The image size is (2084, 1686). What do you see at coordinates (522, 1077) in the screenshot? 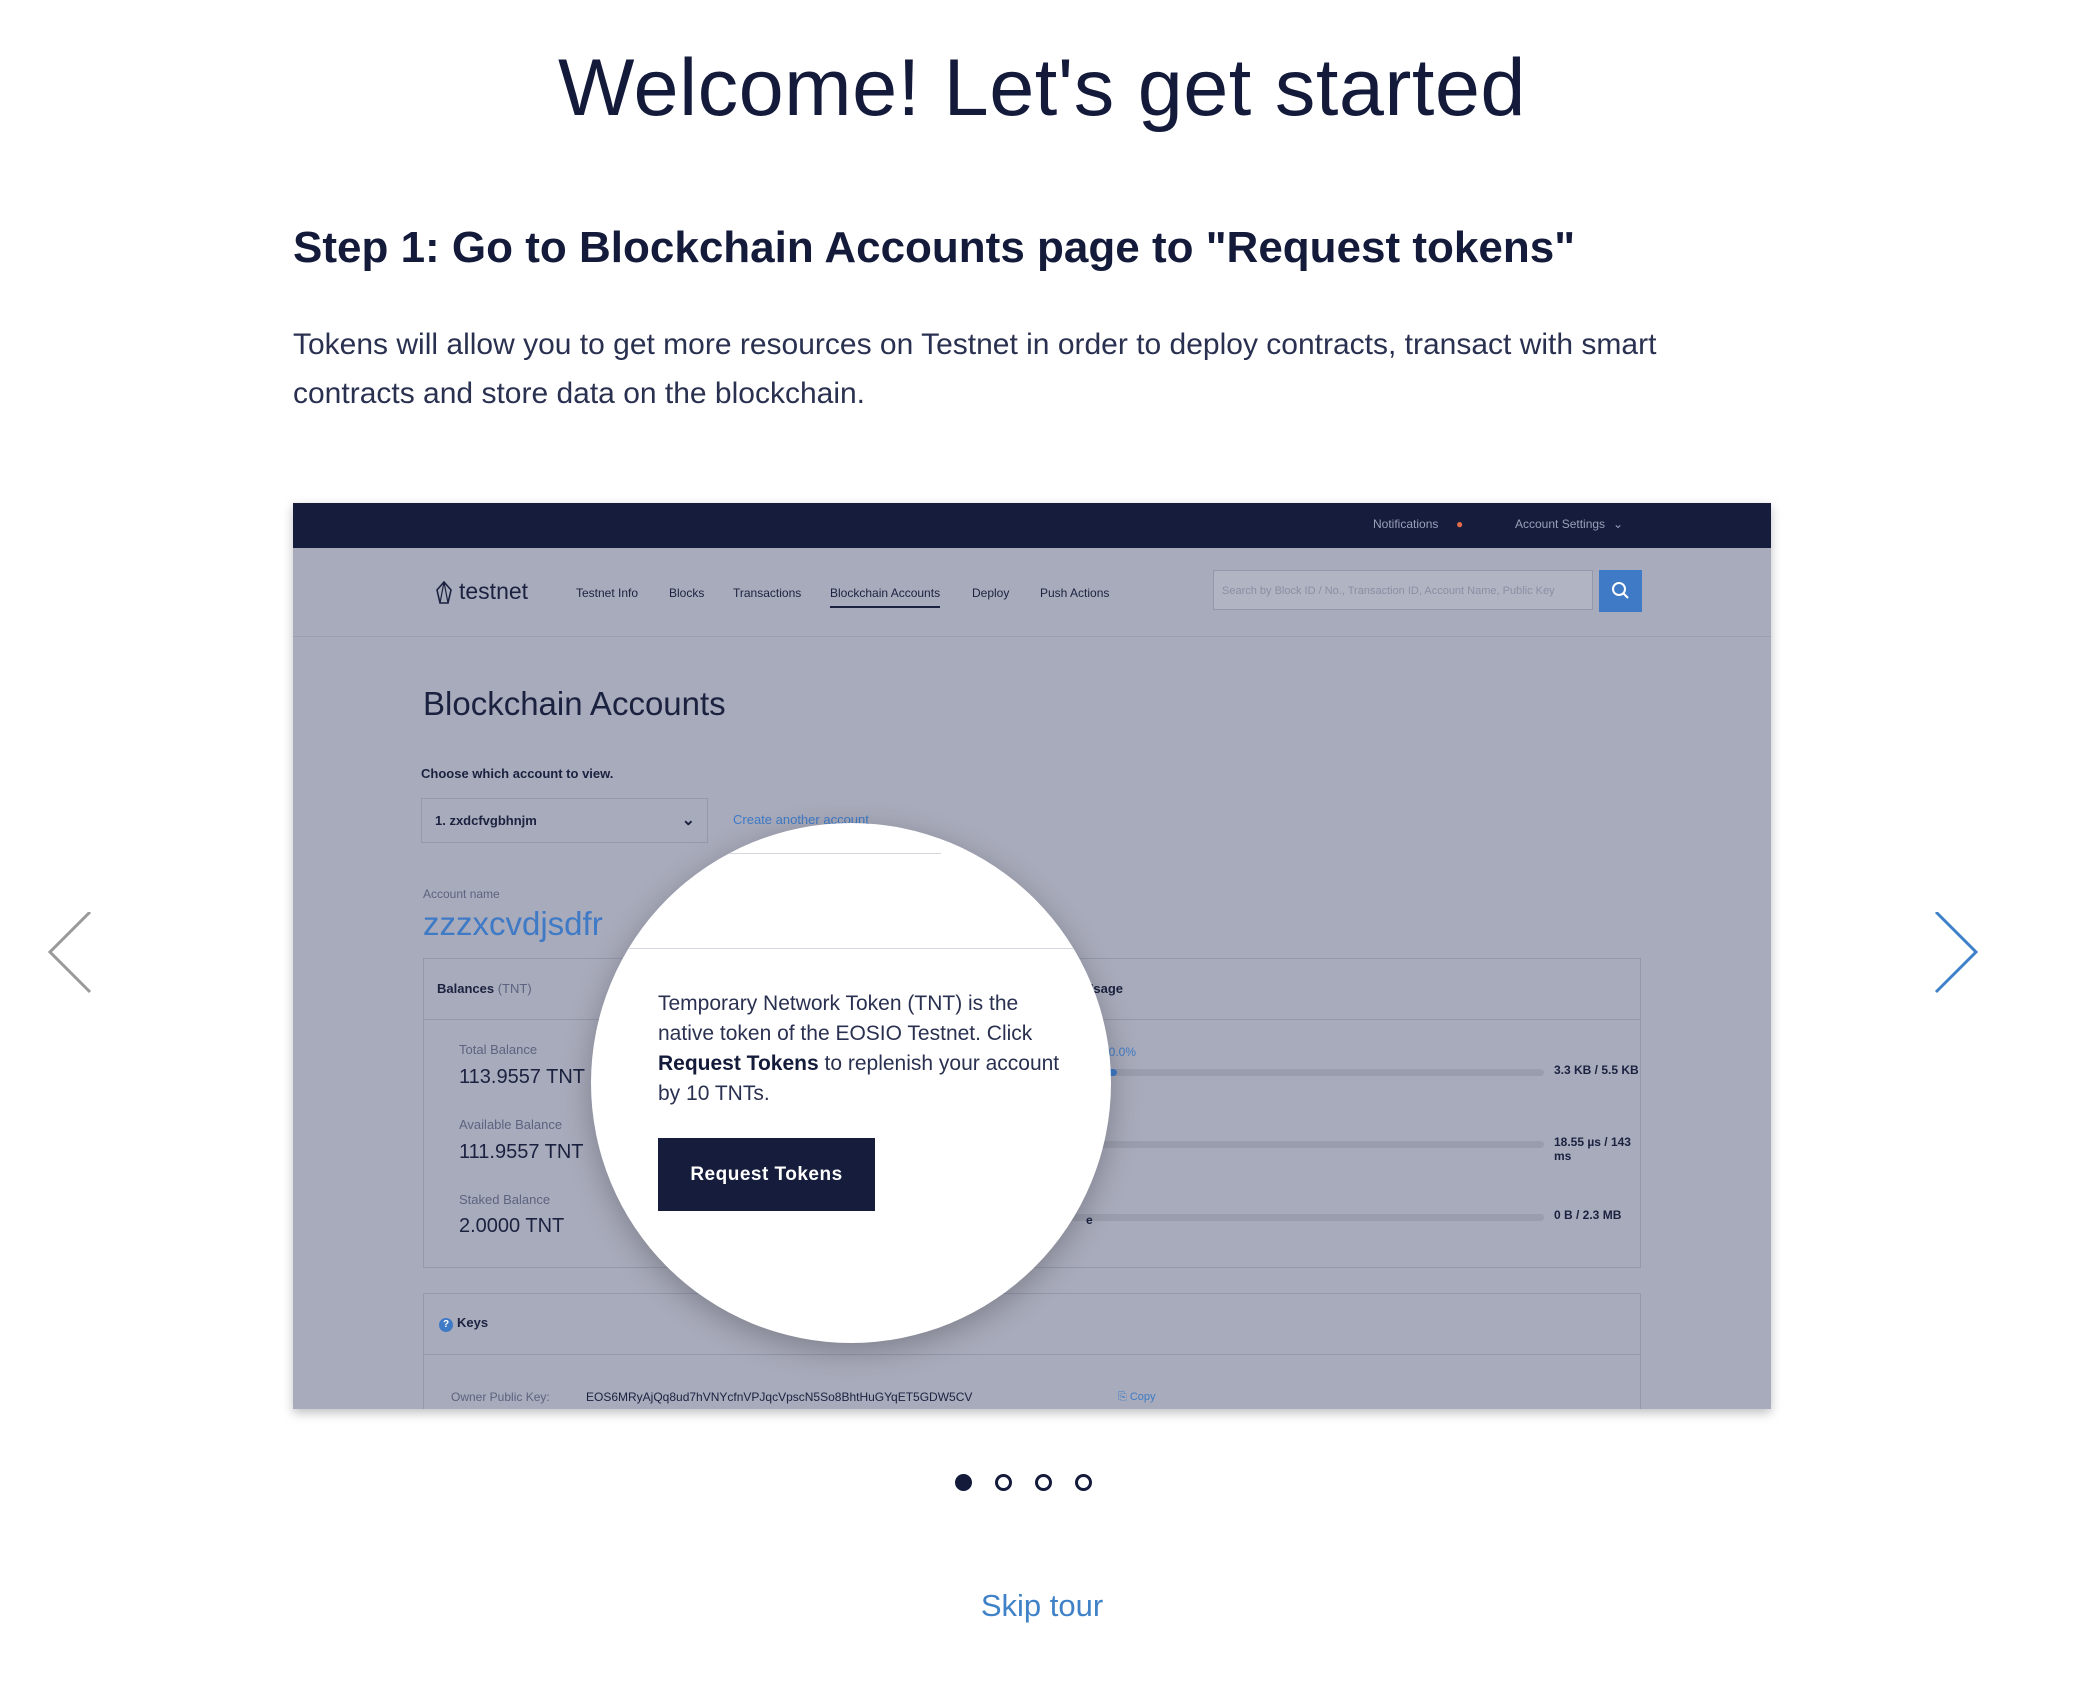
I see `total-balance-value: 113.9557 TNT` at bounding box center [522, 1077].